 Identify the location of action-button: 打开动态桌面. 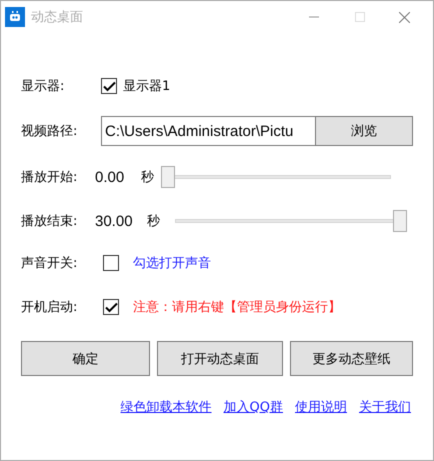
(220, 358).